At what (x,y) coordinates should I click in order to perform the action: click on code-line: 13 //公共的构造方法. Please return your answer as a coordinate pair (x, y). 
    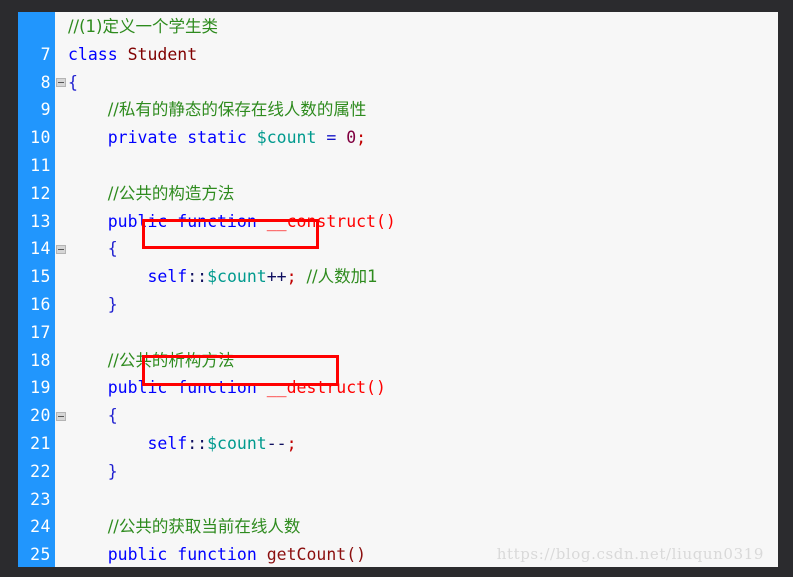
    Looking at the image, I should click on (389, 205).